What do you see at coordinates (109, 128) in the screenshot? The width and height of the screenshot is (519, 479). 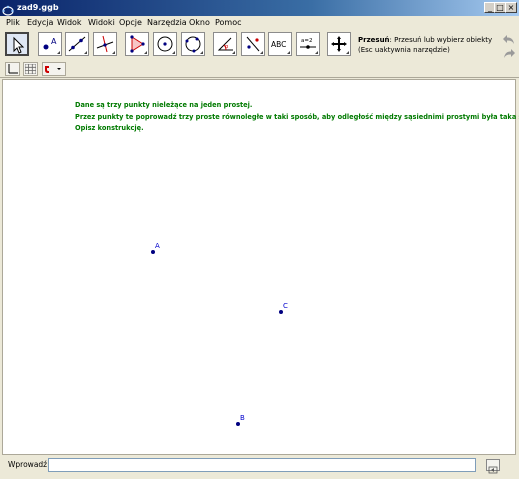 I see `task-line-3: Opisz konstrukcję.` at bounding box center [109, 128].